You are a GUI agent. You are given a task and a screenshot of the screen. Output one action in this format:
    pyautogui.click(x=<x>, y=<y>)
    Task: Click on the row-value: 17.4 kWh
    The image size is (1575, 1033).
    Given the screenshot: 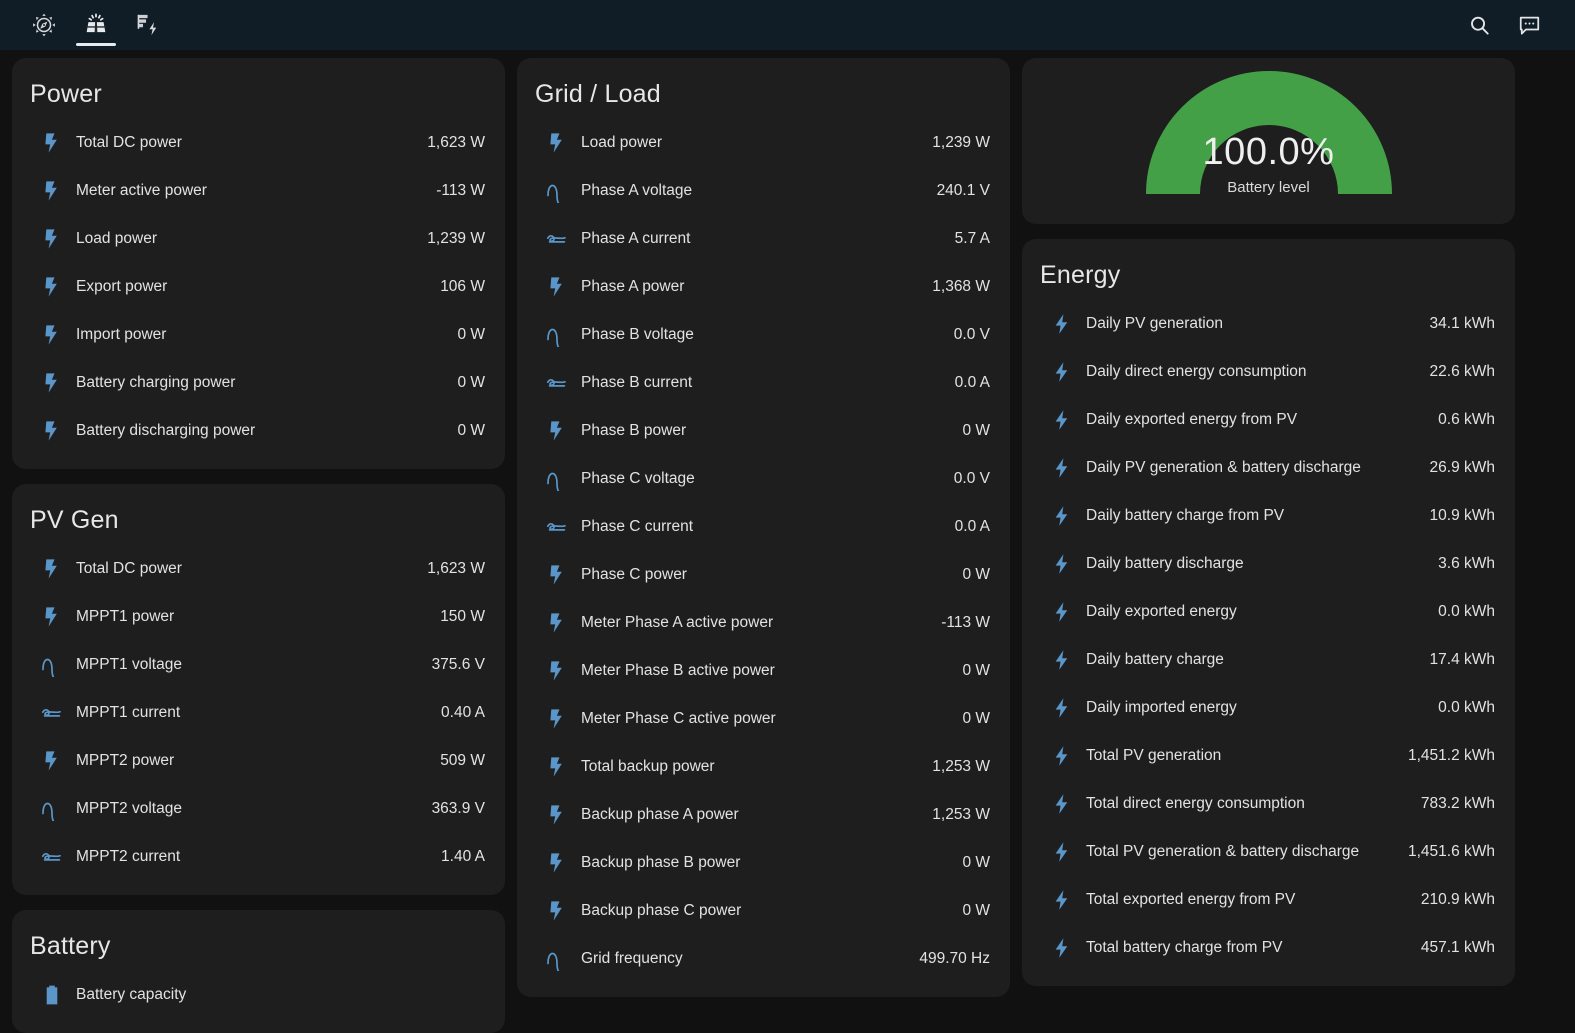 What is the action you would take?
    pyautogui.click(x=1462, y=659)
    